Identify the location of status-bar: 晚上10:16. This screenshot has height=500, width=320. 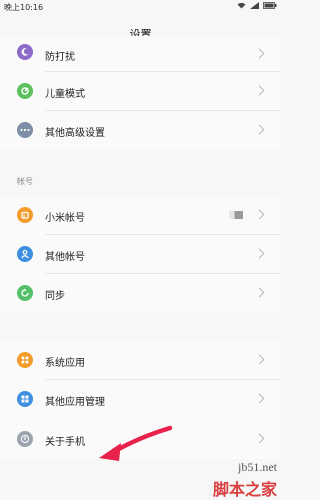
(140, 7).